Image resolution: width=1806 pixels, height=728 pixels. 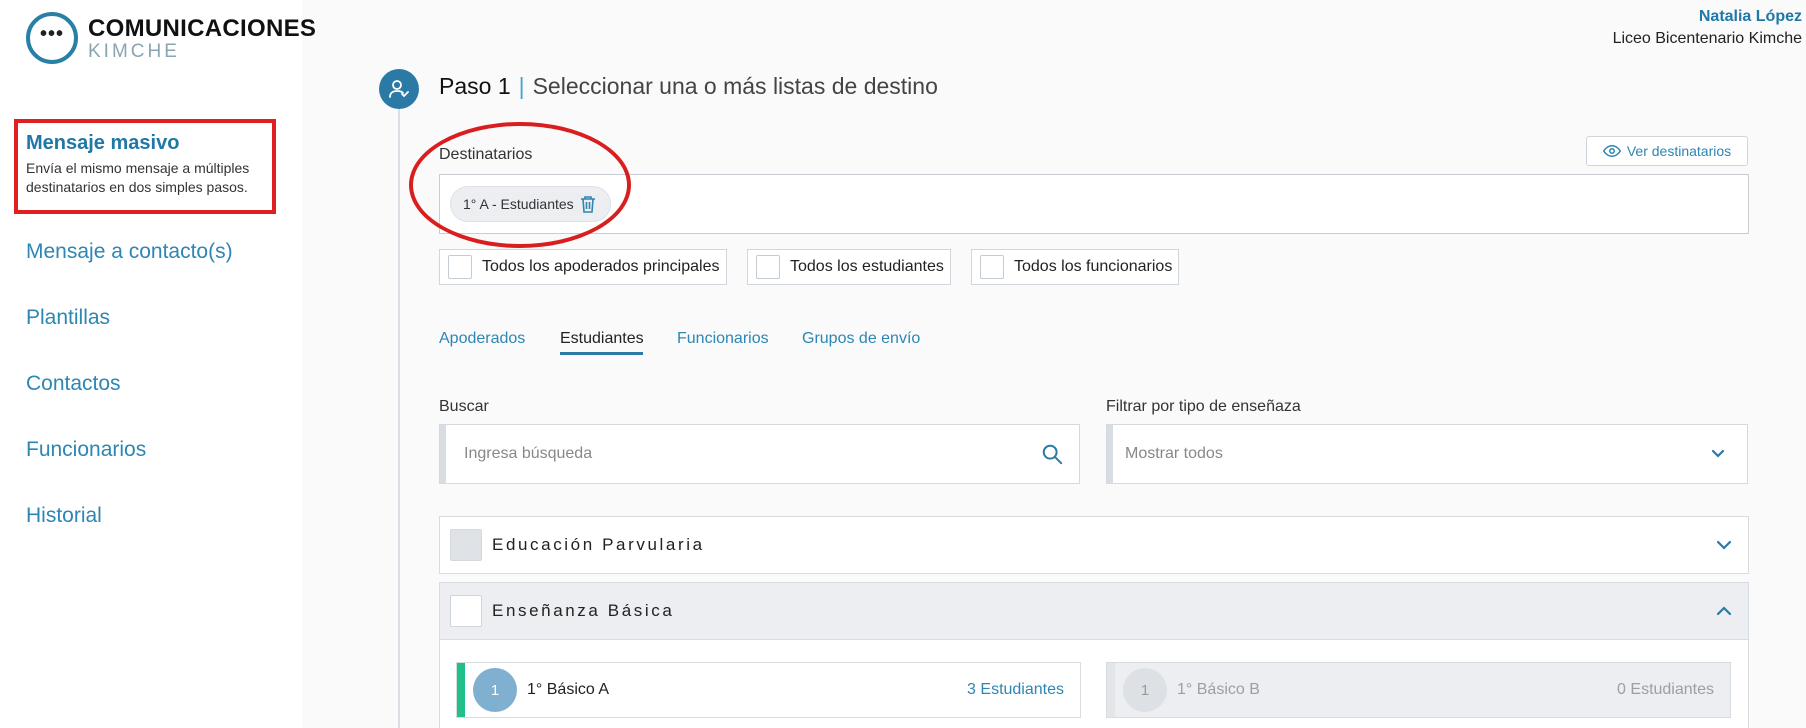 What do you see at coordinates (482, 339) in the screenshot?
I see `tab-apoderados: Apoderados` at bounding box center [482, 339].